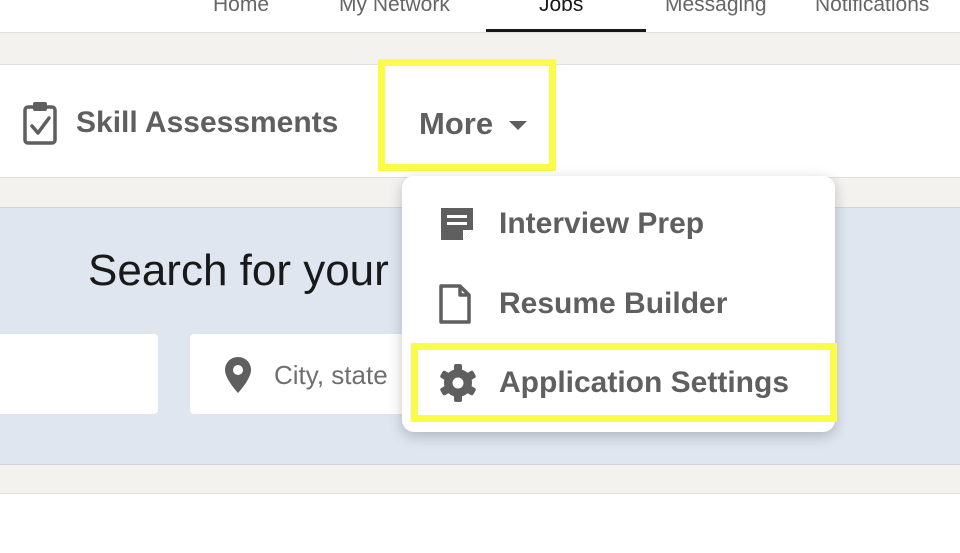 The image size is (960, 553). What do you see at coordinates (207, 122) in the screenshot?
I see `skill-assessments-label: Skill Assessments` at bounding box center [207, 122].